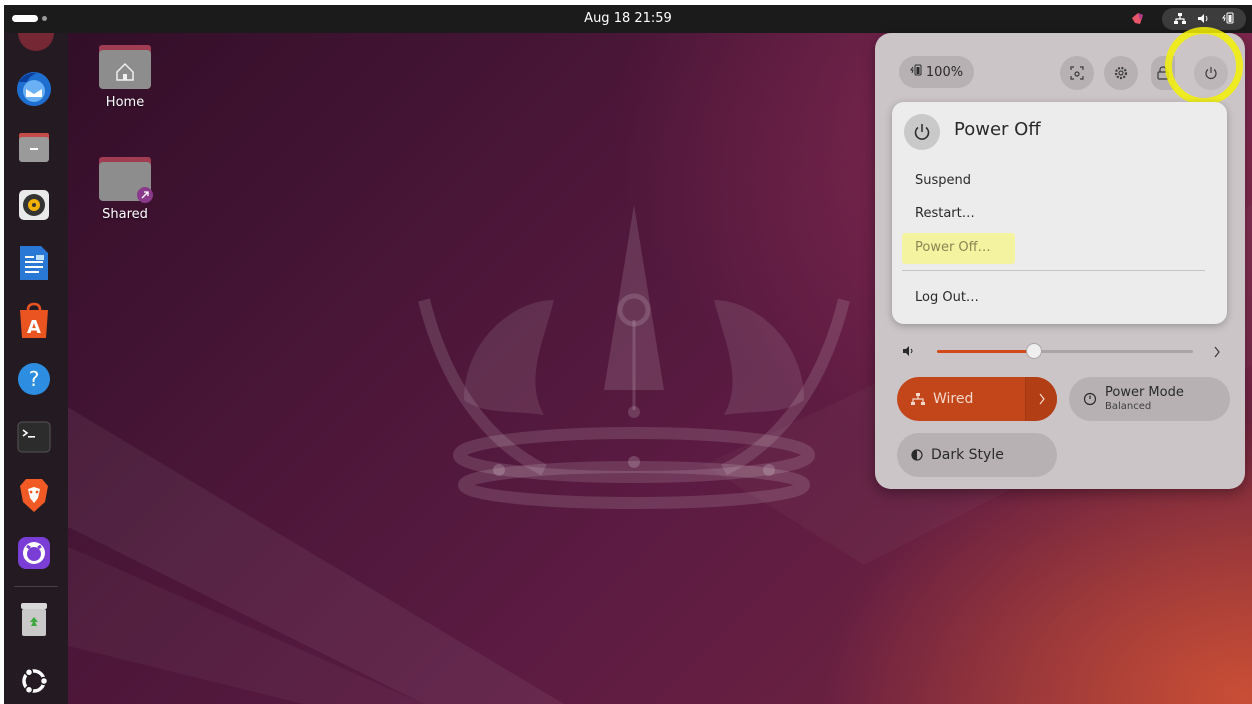  I want to click on volume-fill, so click(986, 351).